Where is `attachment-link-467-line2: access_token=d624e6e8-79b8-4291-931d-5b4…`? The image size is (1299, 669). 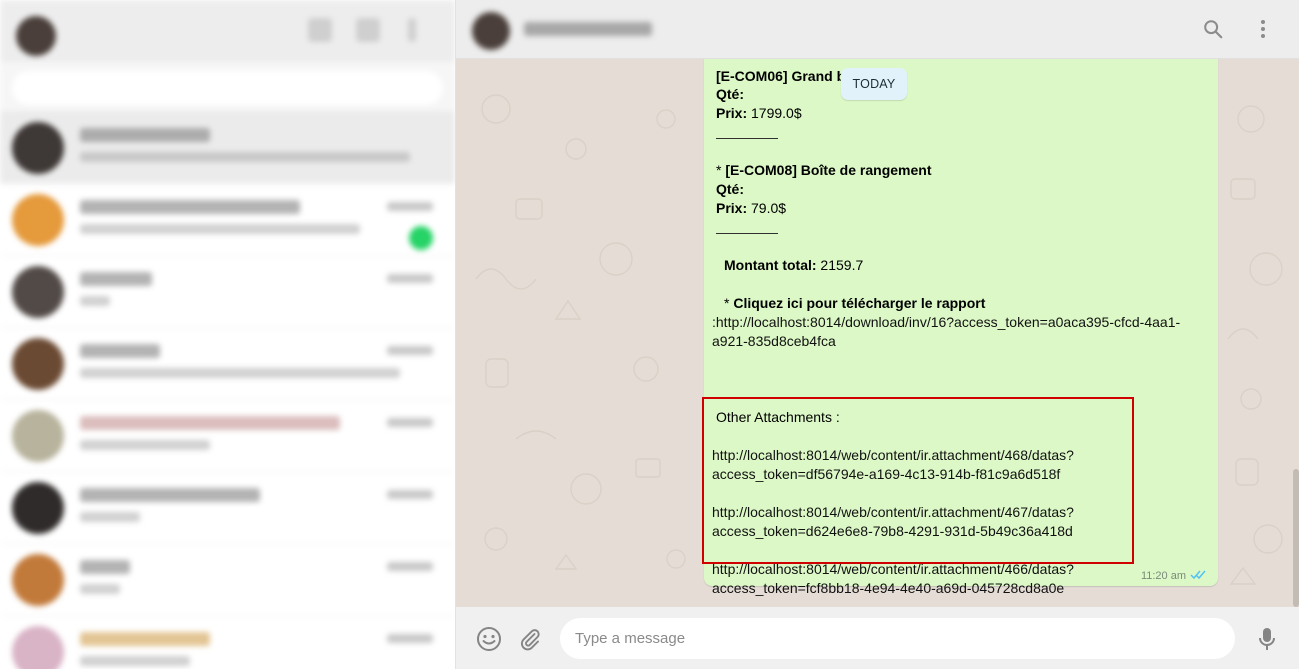
attachment-link-467-line2: access_token=d624e6e8-79b8-4291-931d-5b4… is located at coordinates (892, 531).